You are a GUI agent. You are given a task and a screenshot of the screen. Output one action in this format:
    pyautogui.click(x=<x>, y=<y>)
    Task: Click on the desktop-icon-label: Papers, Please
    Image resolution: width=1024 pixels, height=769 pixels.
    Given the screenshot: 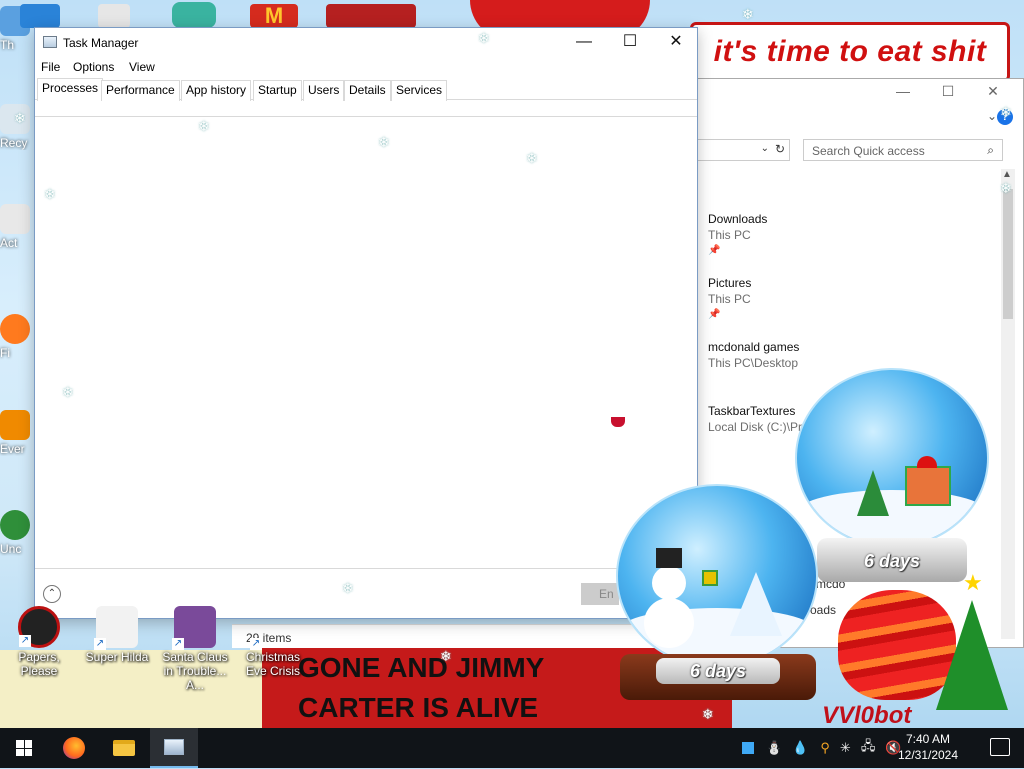 What is the action you would take?
    pyautogui.click(x=39, y=664)
    